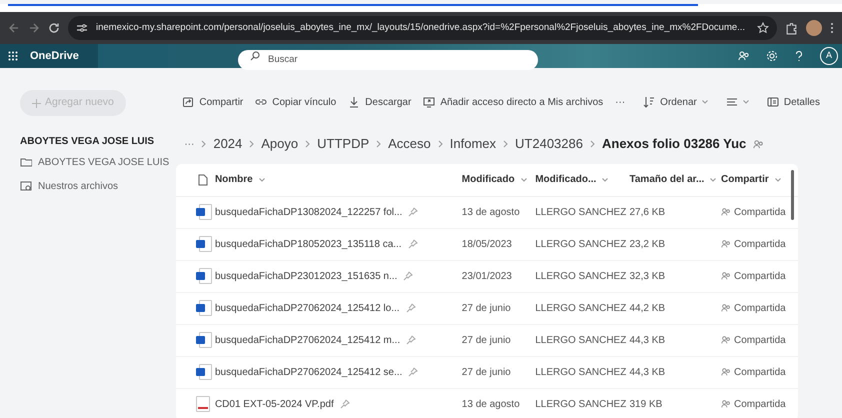 The width and height of the screenshot is (842, 418). I want to click on toolbar-button: Copiar vínculo, so click(295, 102).